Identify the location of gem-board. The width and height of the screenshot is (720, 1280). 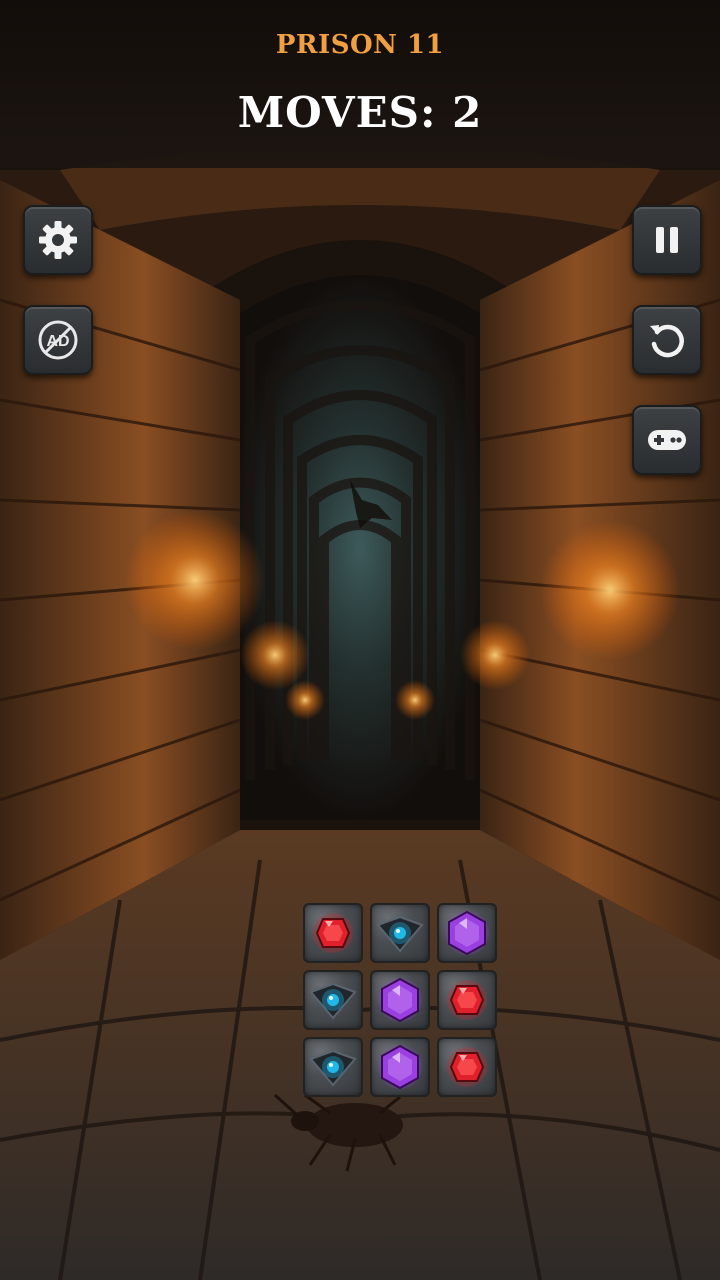
(402, 1002).